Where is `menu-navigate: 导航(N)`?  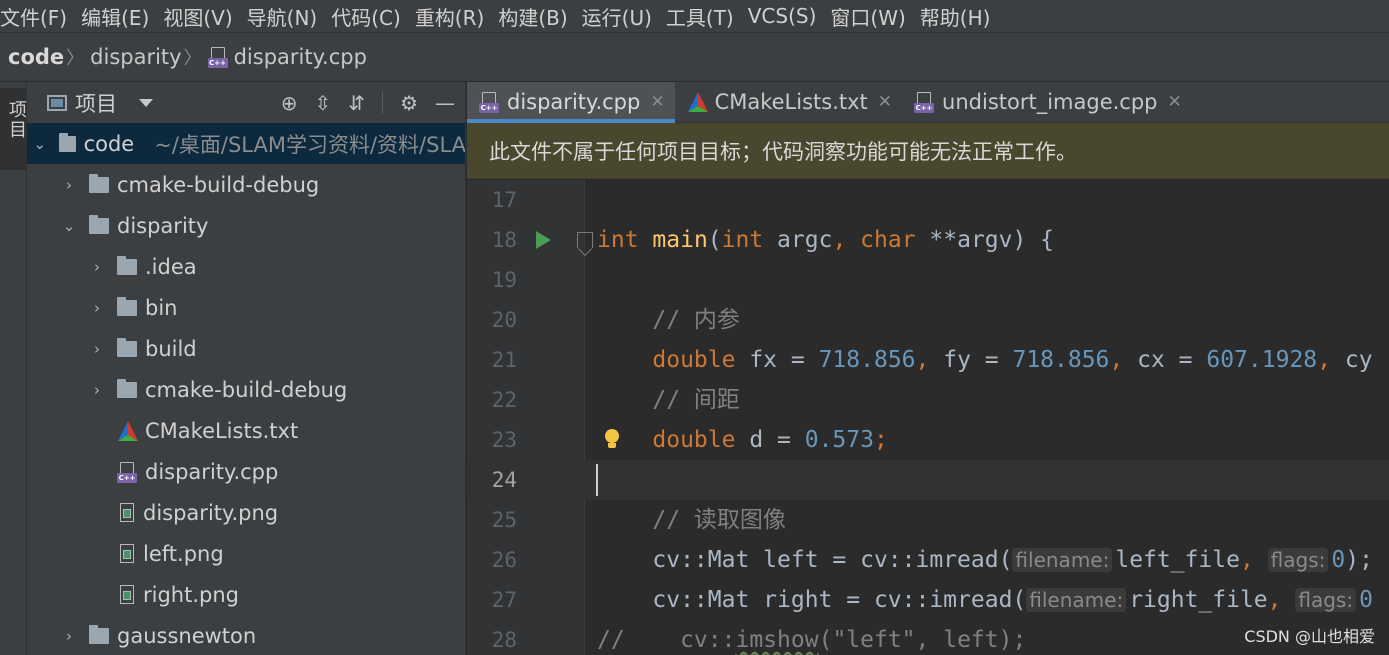
menu-navigate: 导航(N) is located at coordinates (282, 16).